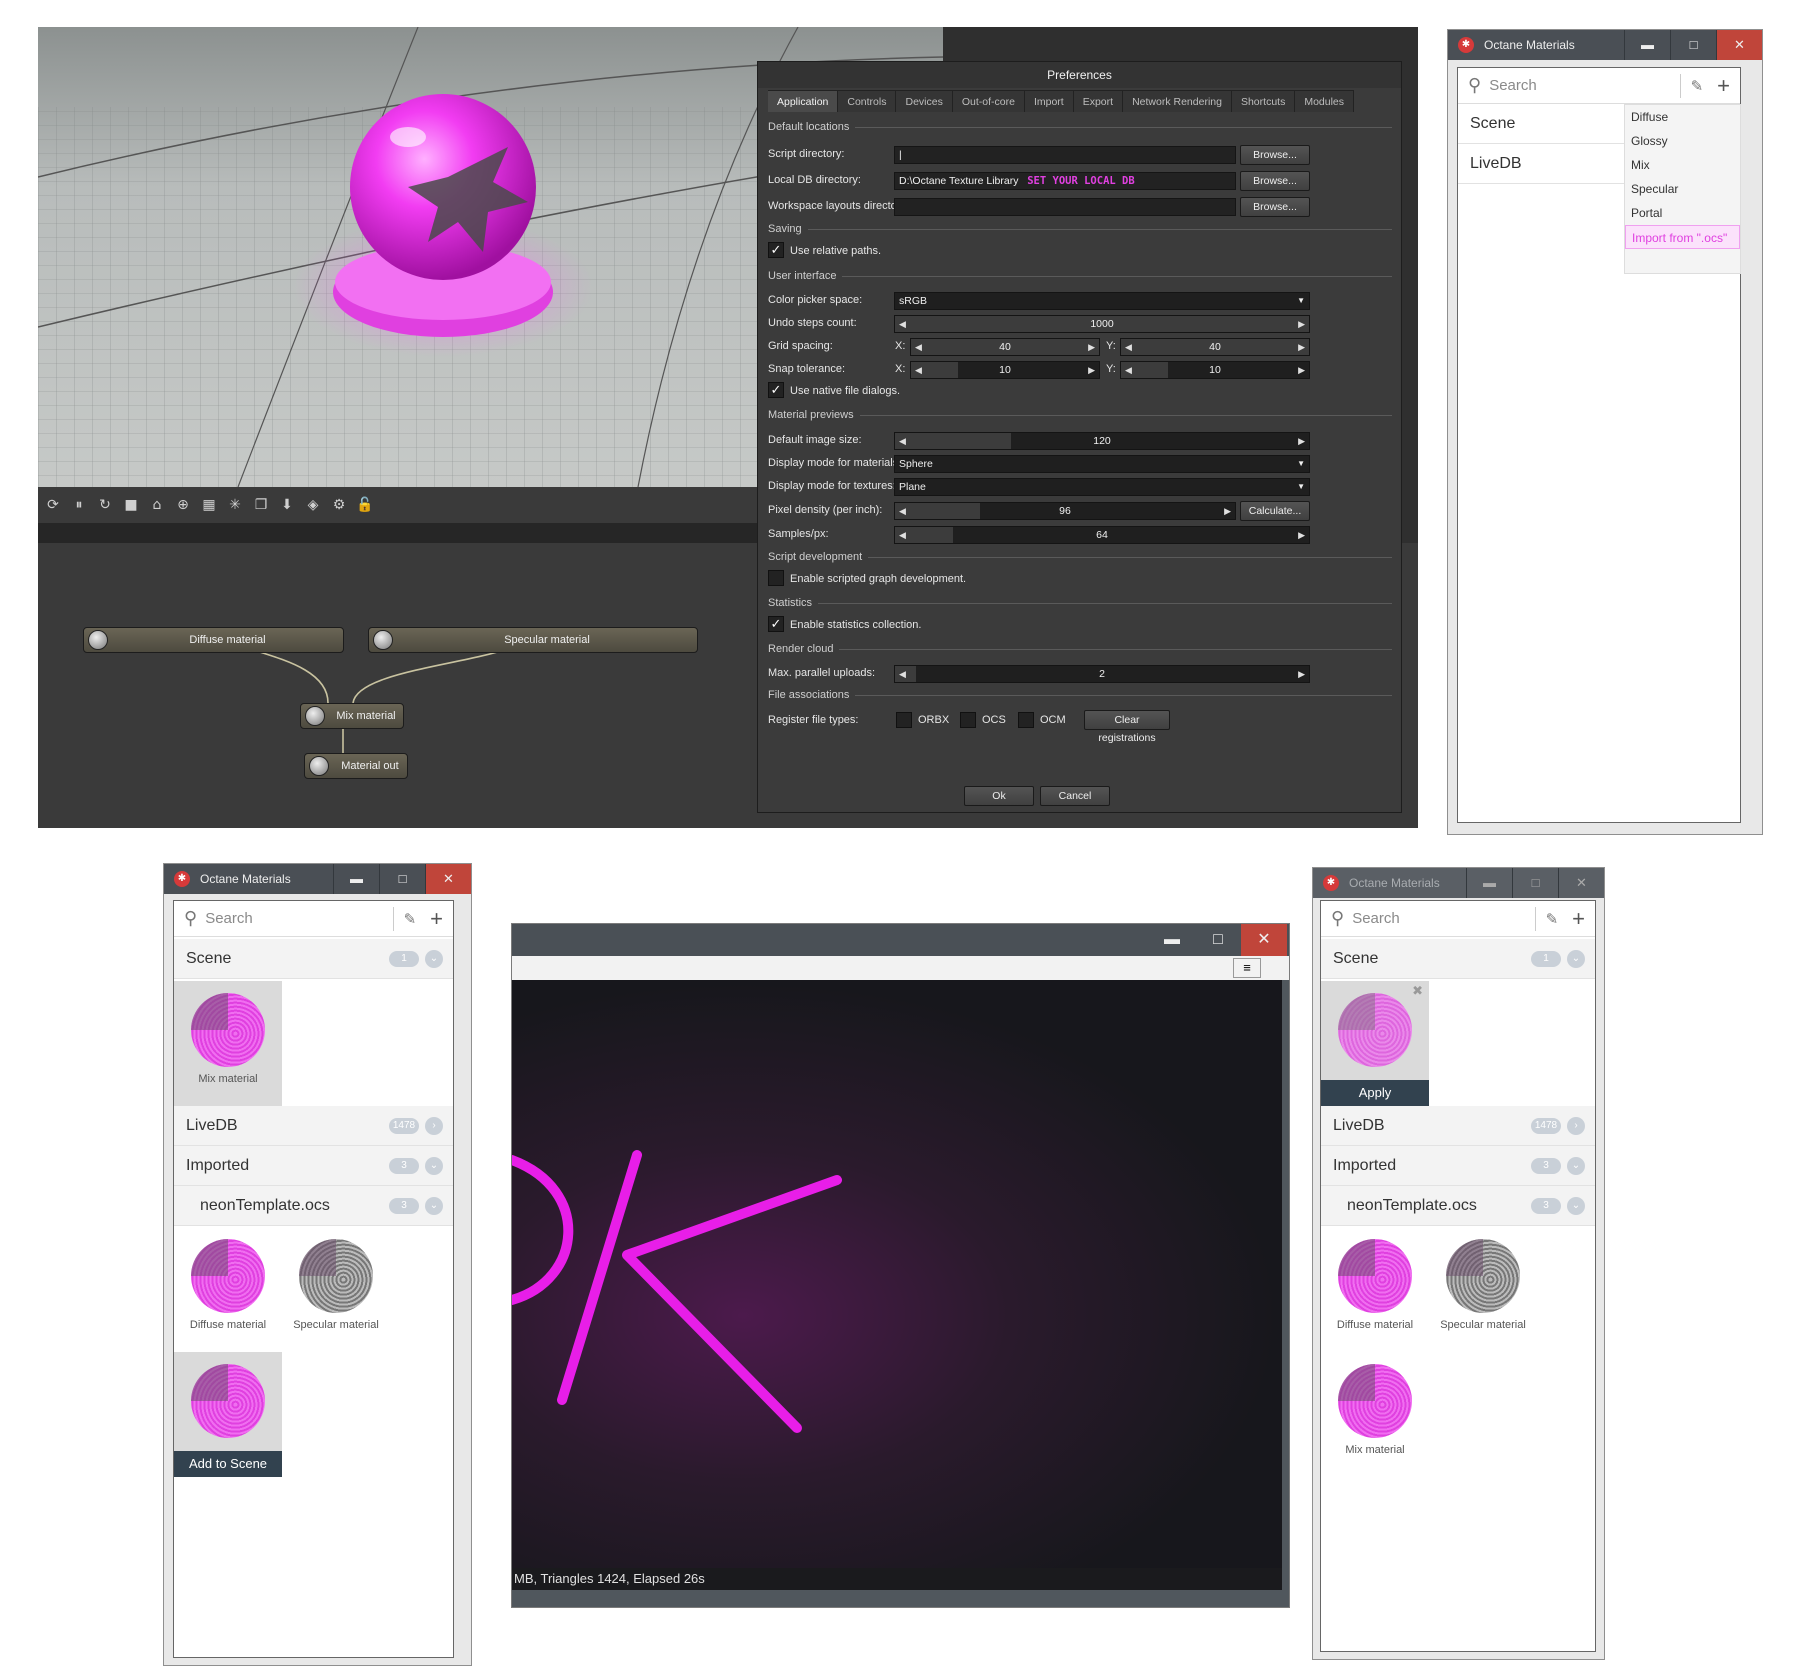 This screenshot has width=1803, height=1674. Describe the element at coordinates (352, 716) in the screenshot. I see `mix-node: Mix material` at that location.